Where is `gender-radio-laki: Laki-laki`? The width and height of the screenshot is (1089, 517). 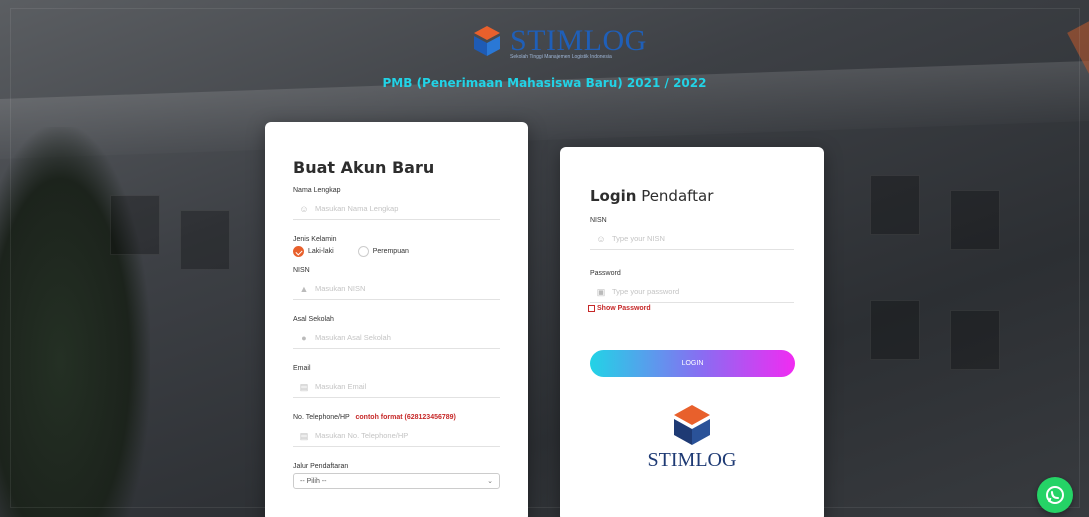
gender-radio-laki: Laki-laki is located at coordinates (313, 251).